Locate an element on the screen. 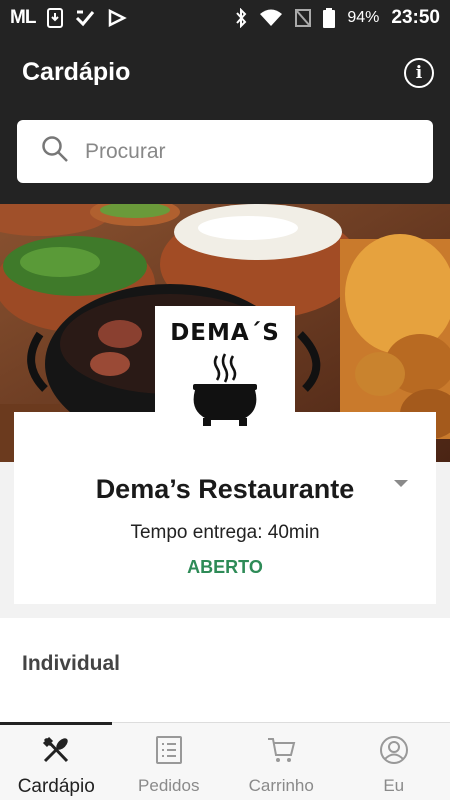 This screenshot has height=800, width=450. menu-section: Individual is located at coordinates (225, 670).